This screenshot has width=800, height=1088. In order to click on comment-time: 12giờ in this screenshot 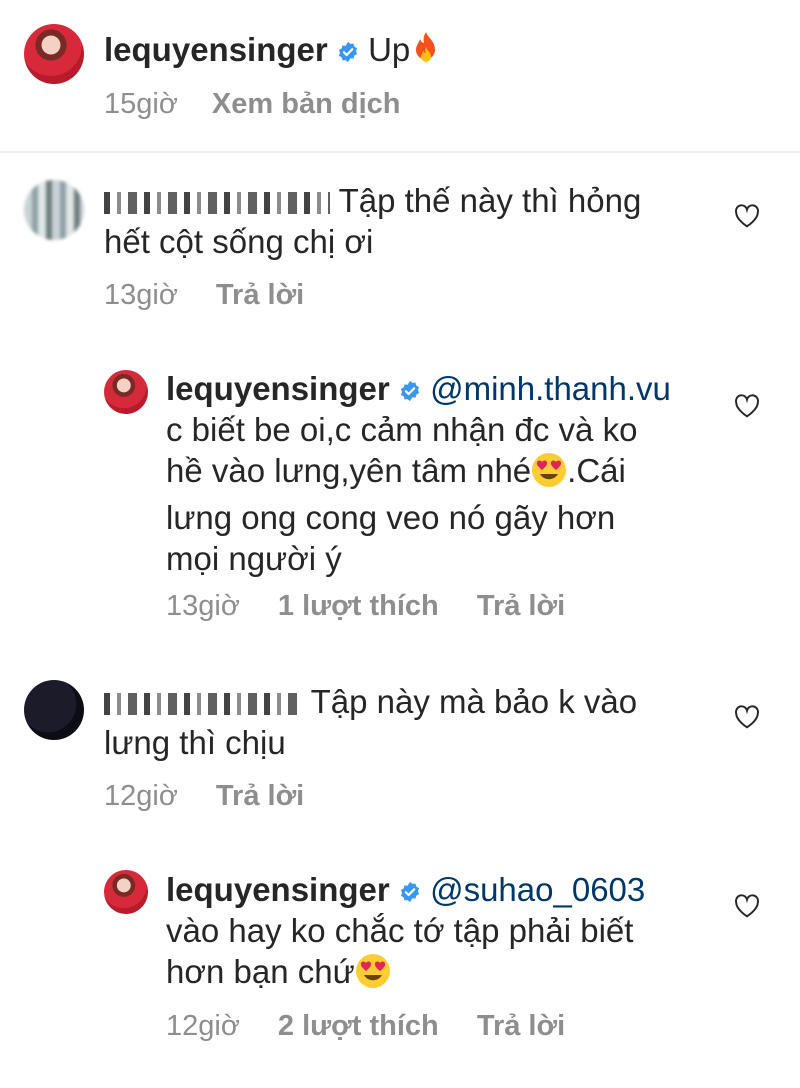, I will do `click(141, 796)`.